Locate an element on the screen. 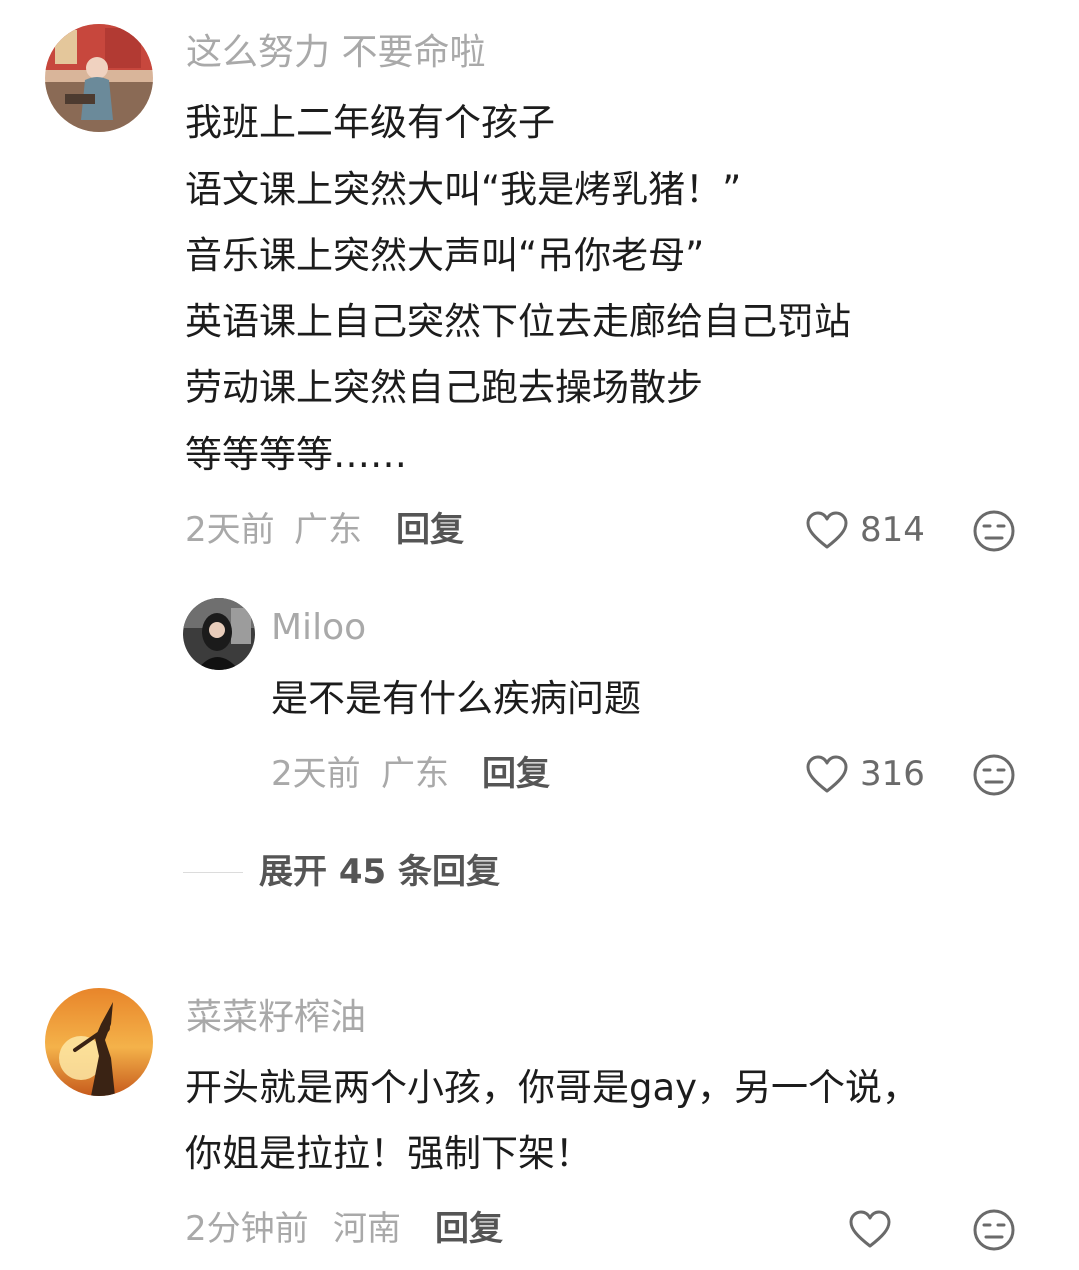 Image resolution: width=1079 pixels, height=1270 pixels. comment-username: 这么努力 不要命啦 is located at coordinates (335, 53).